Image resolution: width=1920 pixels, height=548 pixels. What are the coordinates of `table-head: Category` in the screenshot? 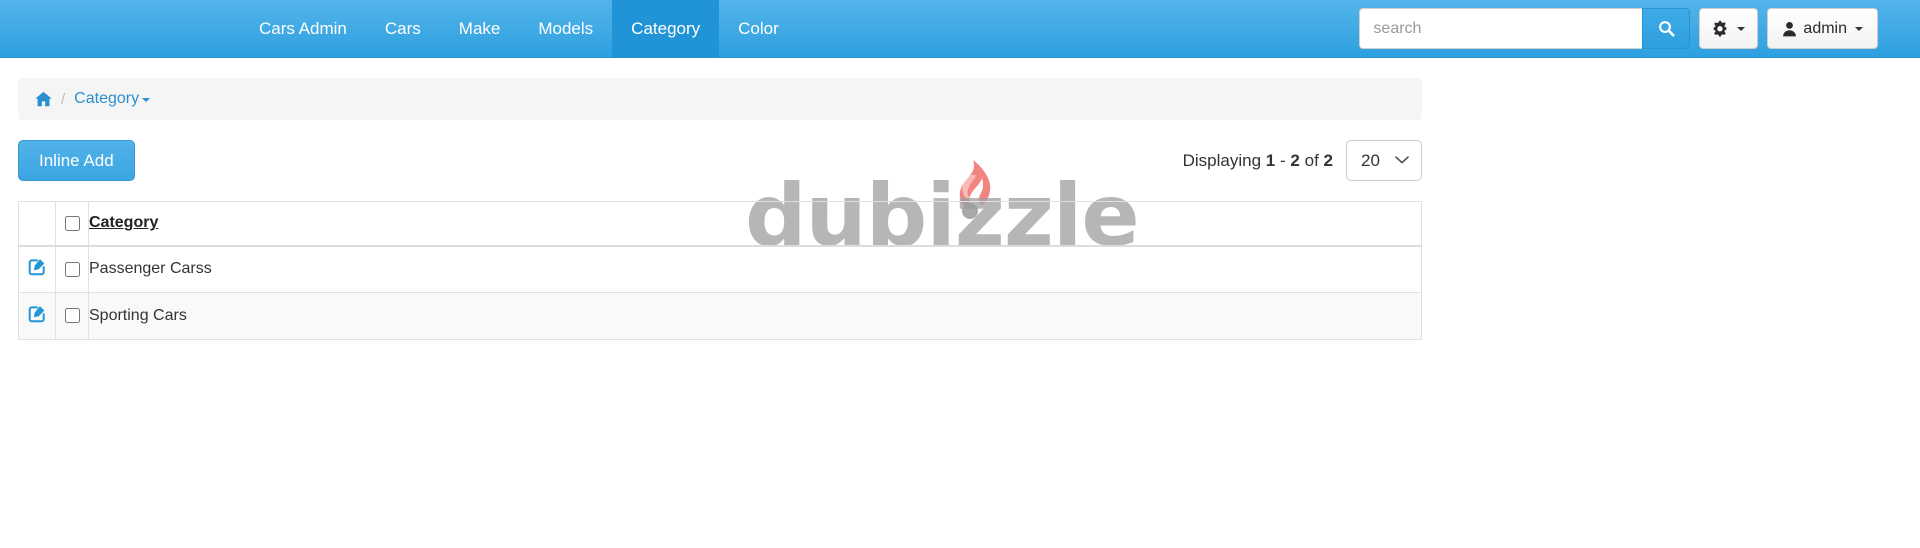 It's located at (720, 224).